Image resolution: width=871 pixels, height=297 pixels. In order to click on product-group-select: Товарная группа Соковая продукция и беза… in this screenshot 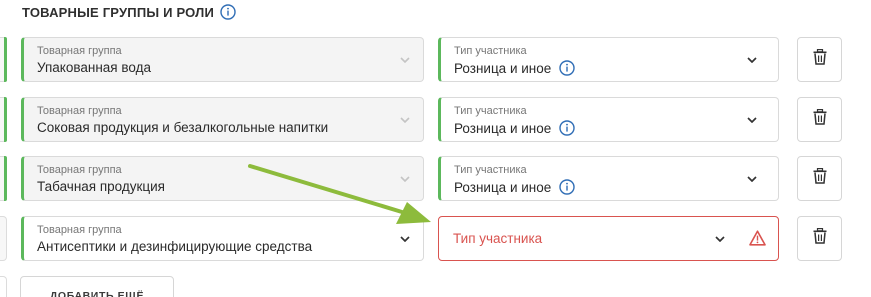, I will do `click(222, 119)`.